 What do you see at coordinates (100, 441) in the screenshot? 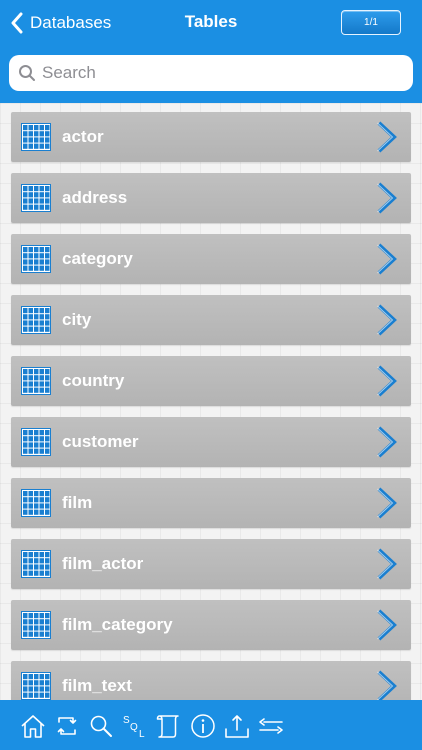
I see `table-name: customer` at bounding box center [100, 441].